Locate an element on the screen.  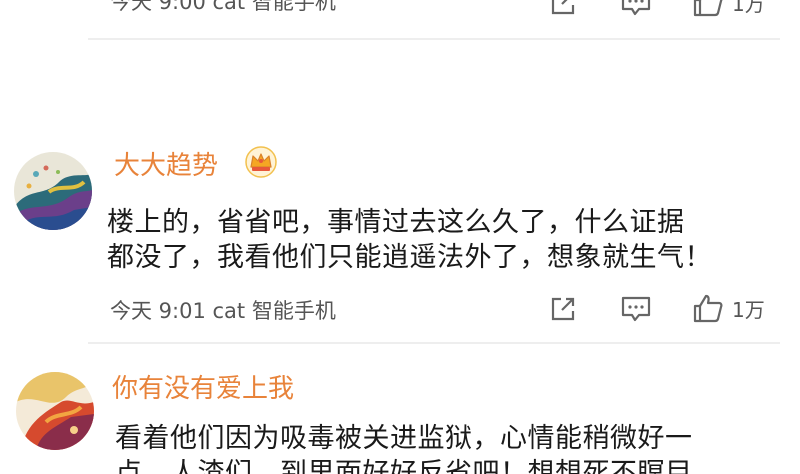
comment-text-line: 看着他们因为吸毒被关进监狱，心情能稍微好一 is located at coordinates (404, 438).